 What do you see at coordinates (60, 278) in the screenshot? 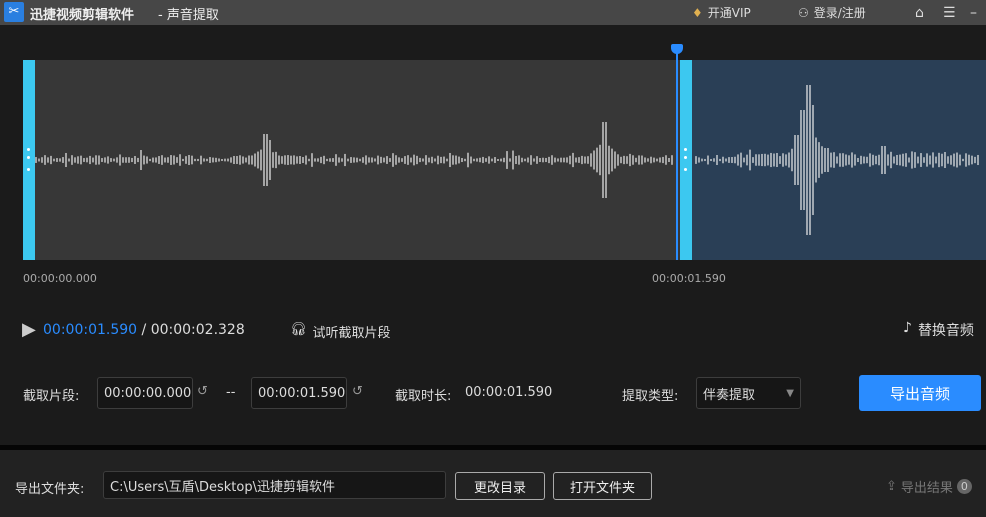
I see `timeline-start: 00:00:00.000` at bounding box center [60, 278].